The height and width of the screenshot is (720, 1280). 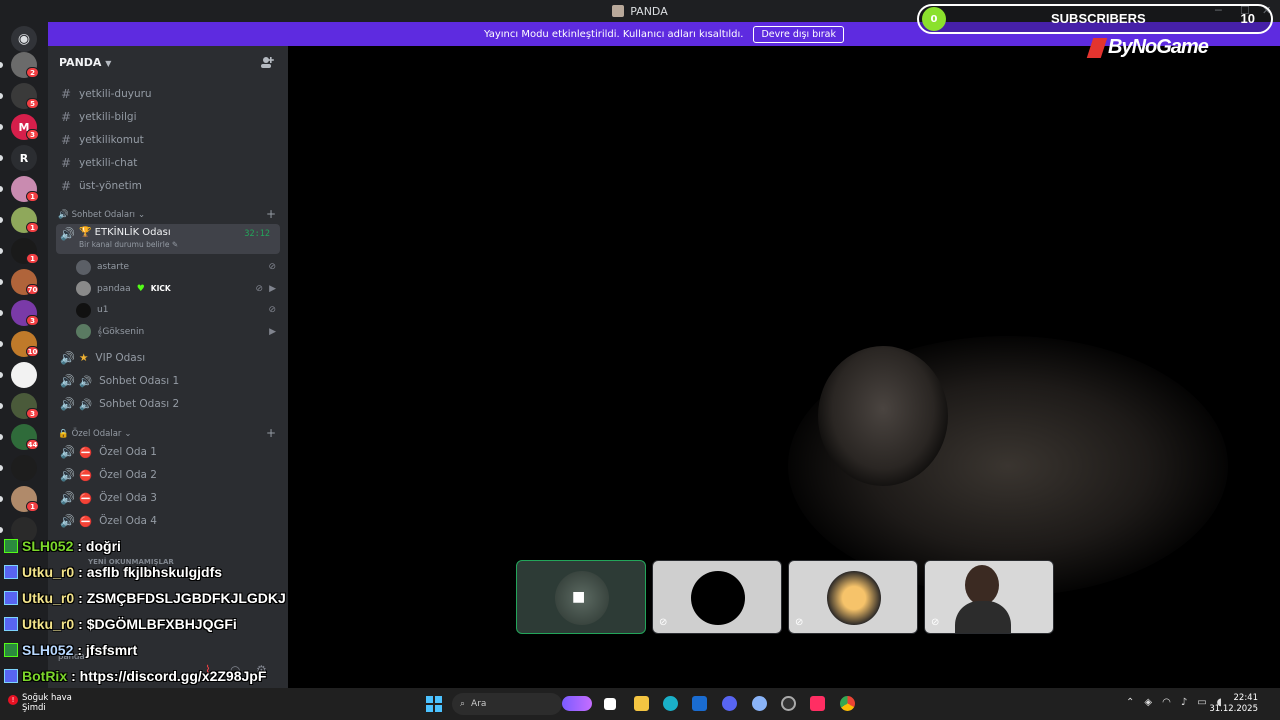 What do you see at coordinates (110, 186) in the screenshot?
I see `channel-name: üst-yönetim` at bounding box center [110, 186].